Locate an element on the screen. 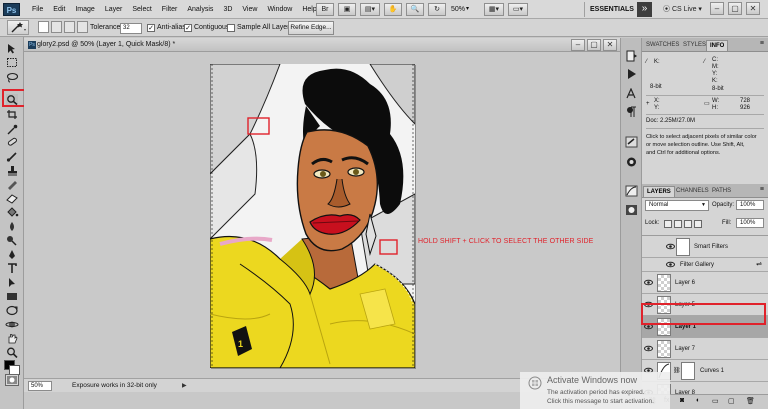 Image resolution: width=768 pixels, height=409 pixels. link-icon: ⛓ is located at coordinates (677, 370).